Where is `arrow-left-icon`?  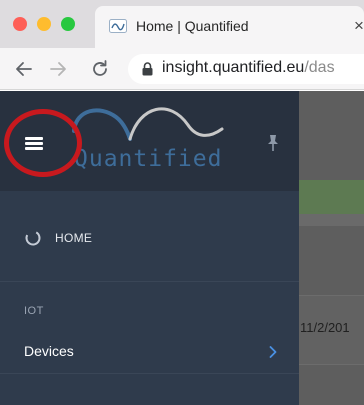
arrow-left-icon is located at coordinates (24, 69).